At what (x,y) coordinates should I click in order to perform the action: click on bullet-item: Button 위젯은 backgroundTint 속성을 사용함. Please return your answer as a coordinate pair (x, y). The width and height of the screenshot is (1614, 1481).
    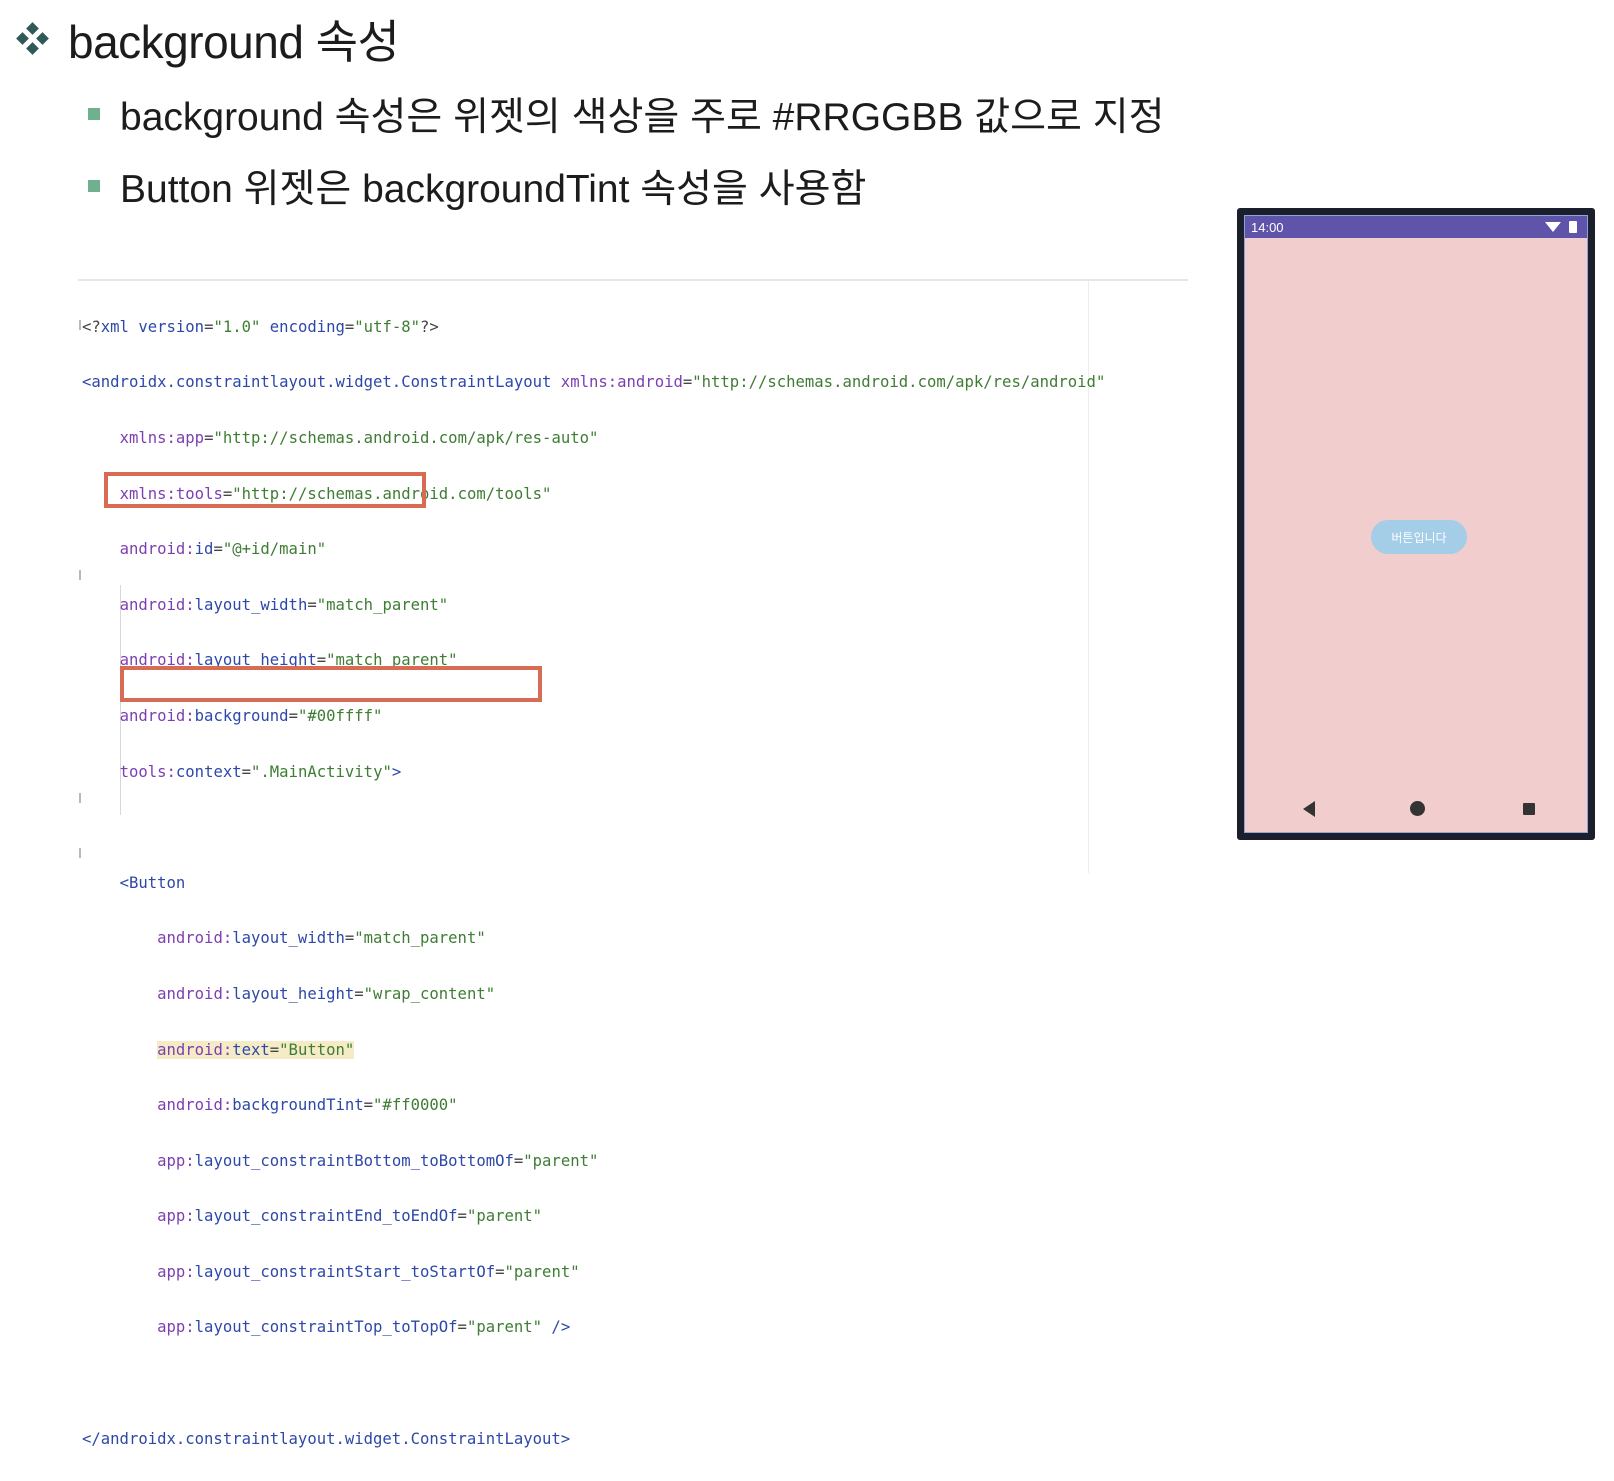
    Looking at the image, I should click on (477, 186).